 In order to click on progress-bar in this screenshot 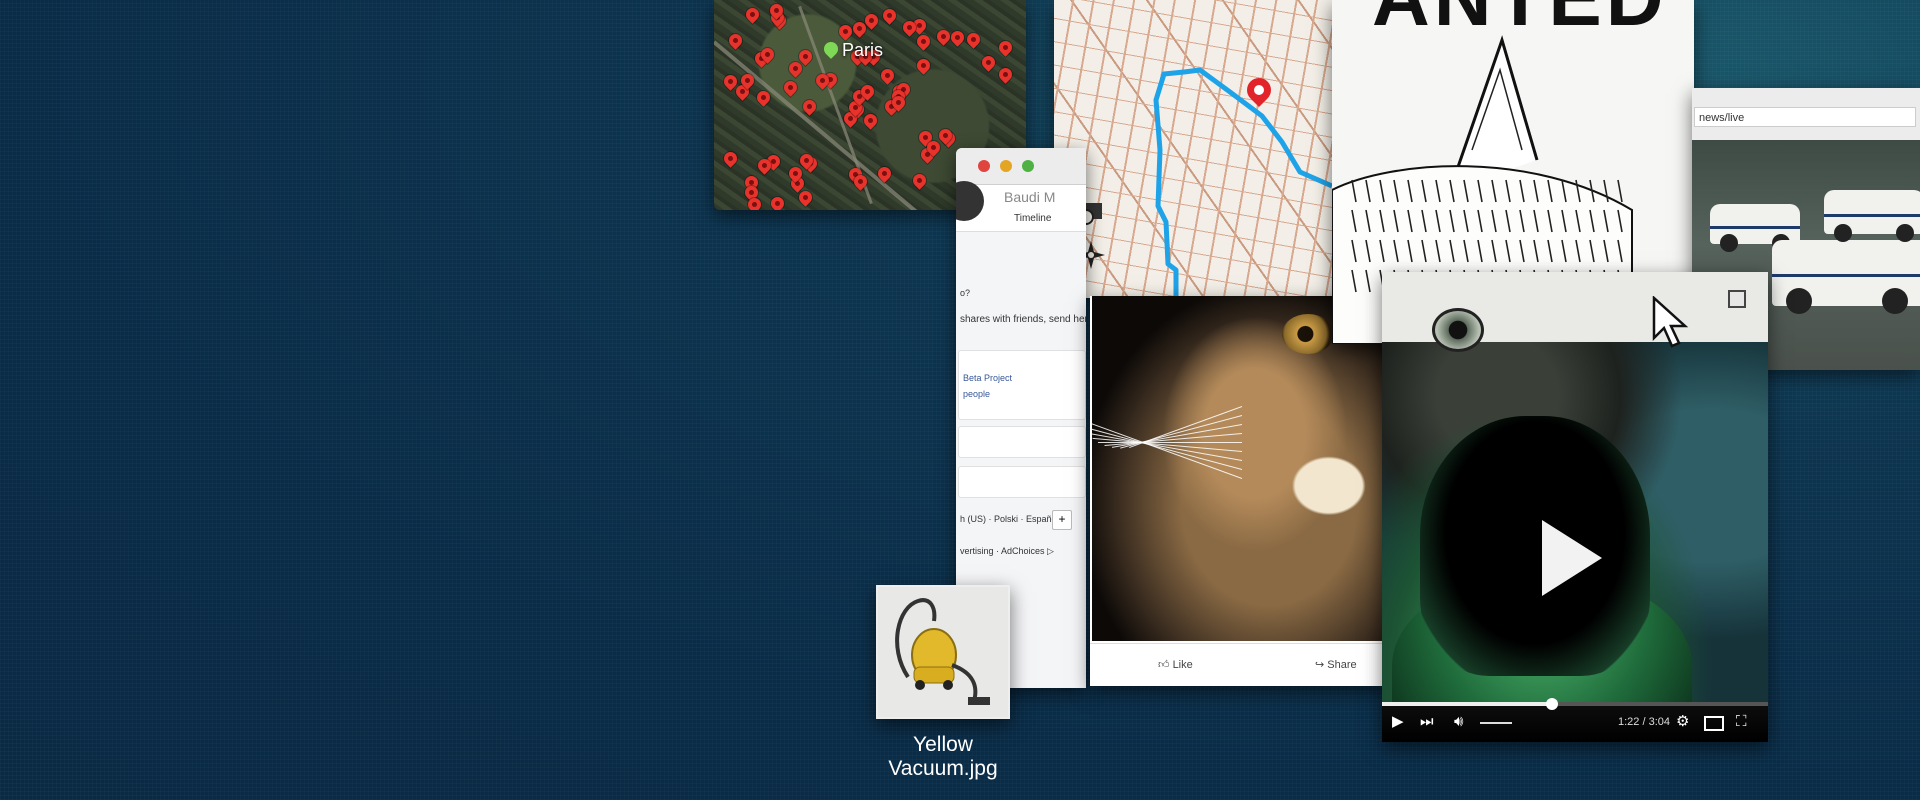, I will do `click(1575, 704)`.